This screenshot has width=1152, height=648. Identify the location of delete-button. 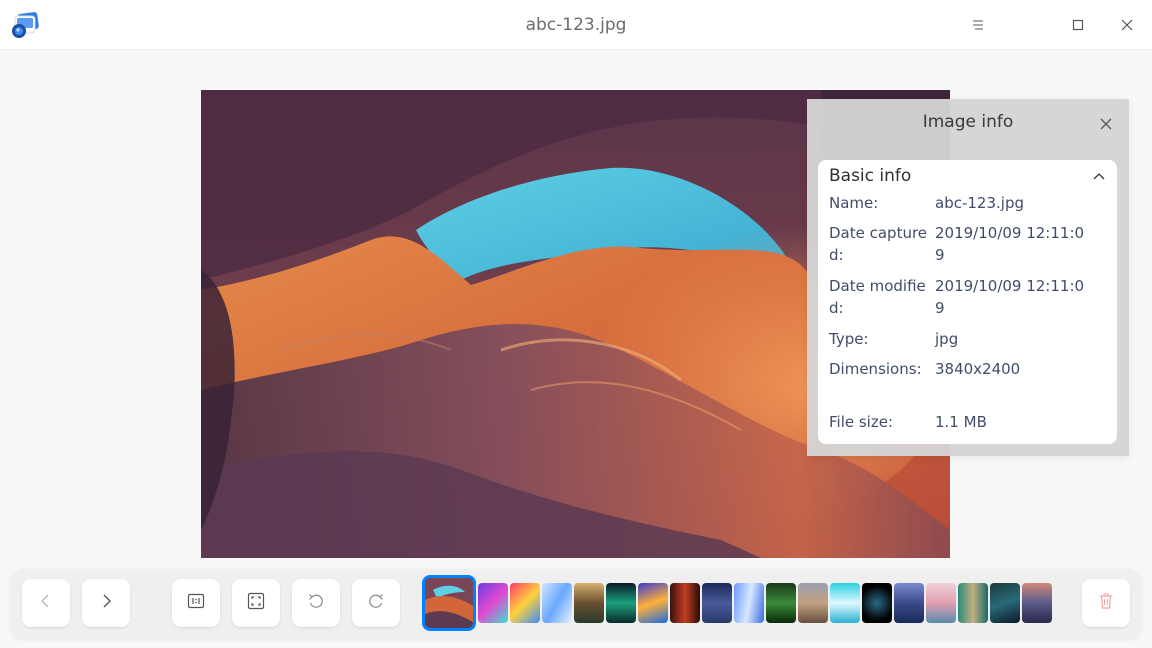
(1106, 603).